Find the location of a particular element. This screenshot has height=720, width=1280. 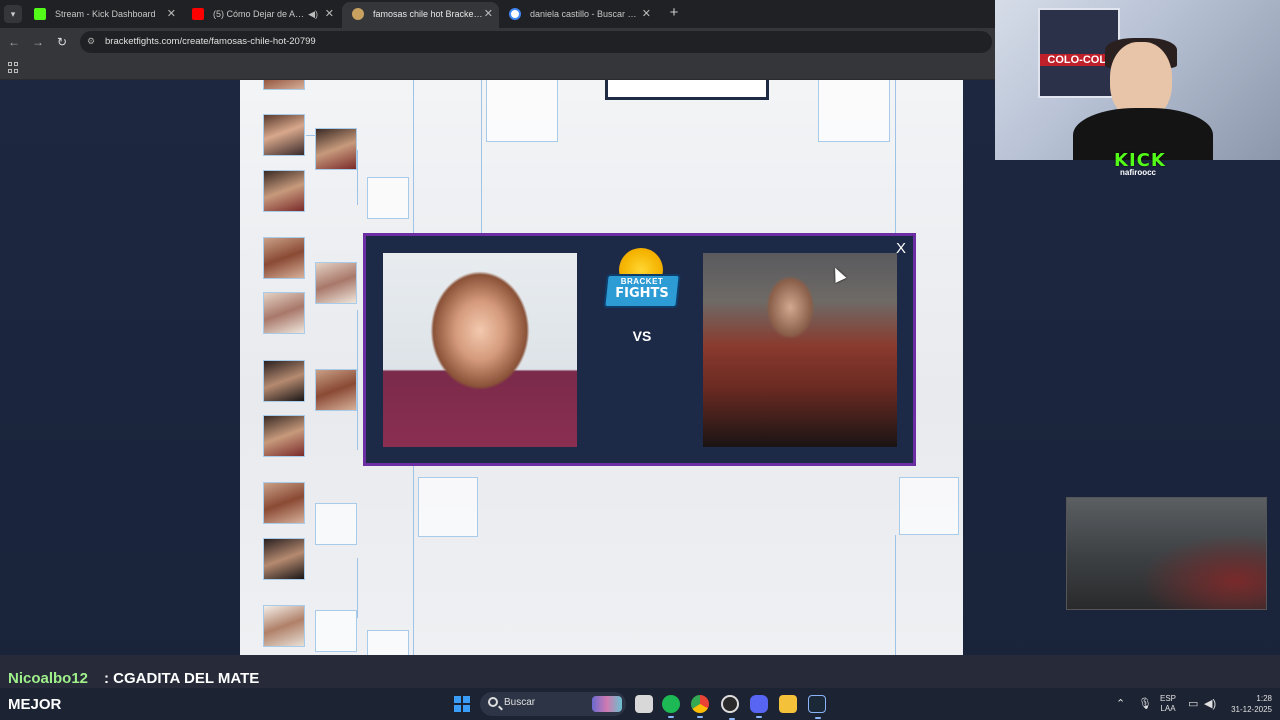

bracket-fights-logo: BRACKET FIGHTS is located at coordinates (642, 279).